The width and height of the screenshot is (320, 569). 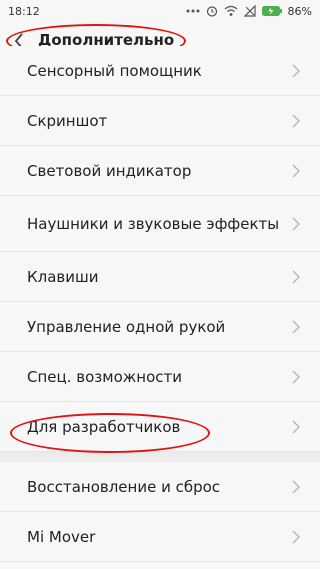 I want to click on list-item-backup-reset: Восстановление и сброс, so click(x=160, y=487).